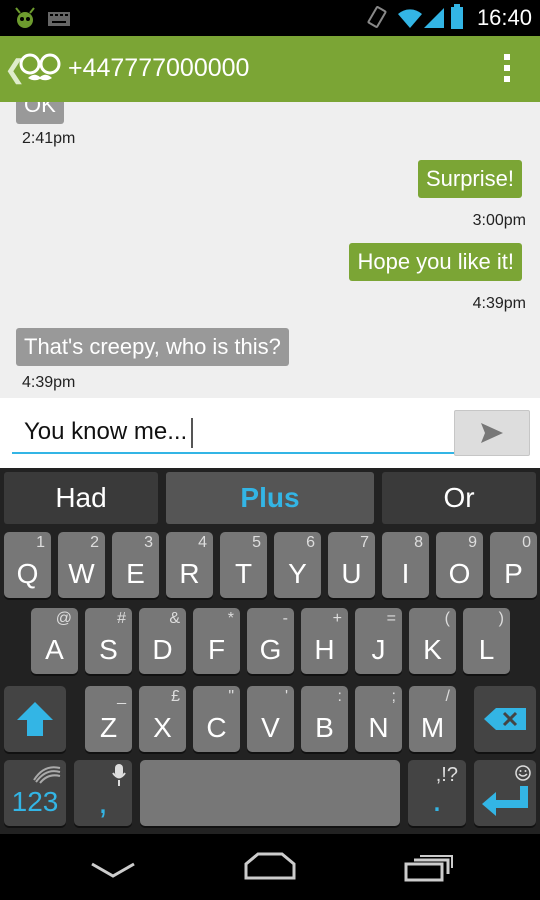 This screenshot has height=900, width=540. Describe the element at coordinates (216, 719) in the screenshot. I see `key-c: " C` at that location.